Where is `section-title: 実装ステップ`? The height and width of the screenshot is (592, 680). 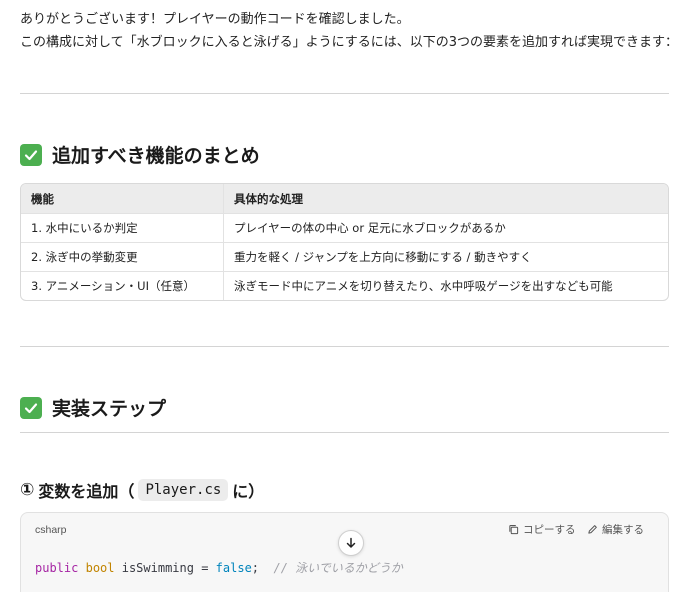
section-title: 実装ステップ is located at coordinates (109, 409).